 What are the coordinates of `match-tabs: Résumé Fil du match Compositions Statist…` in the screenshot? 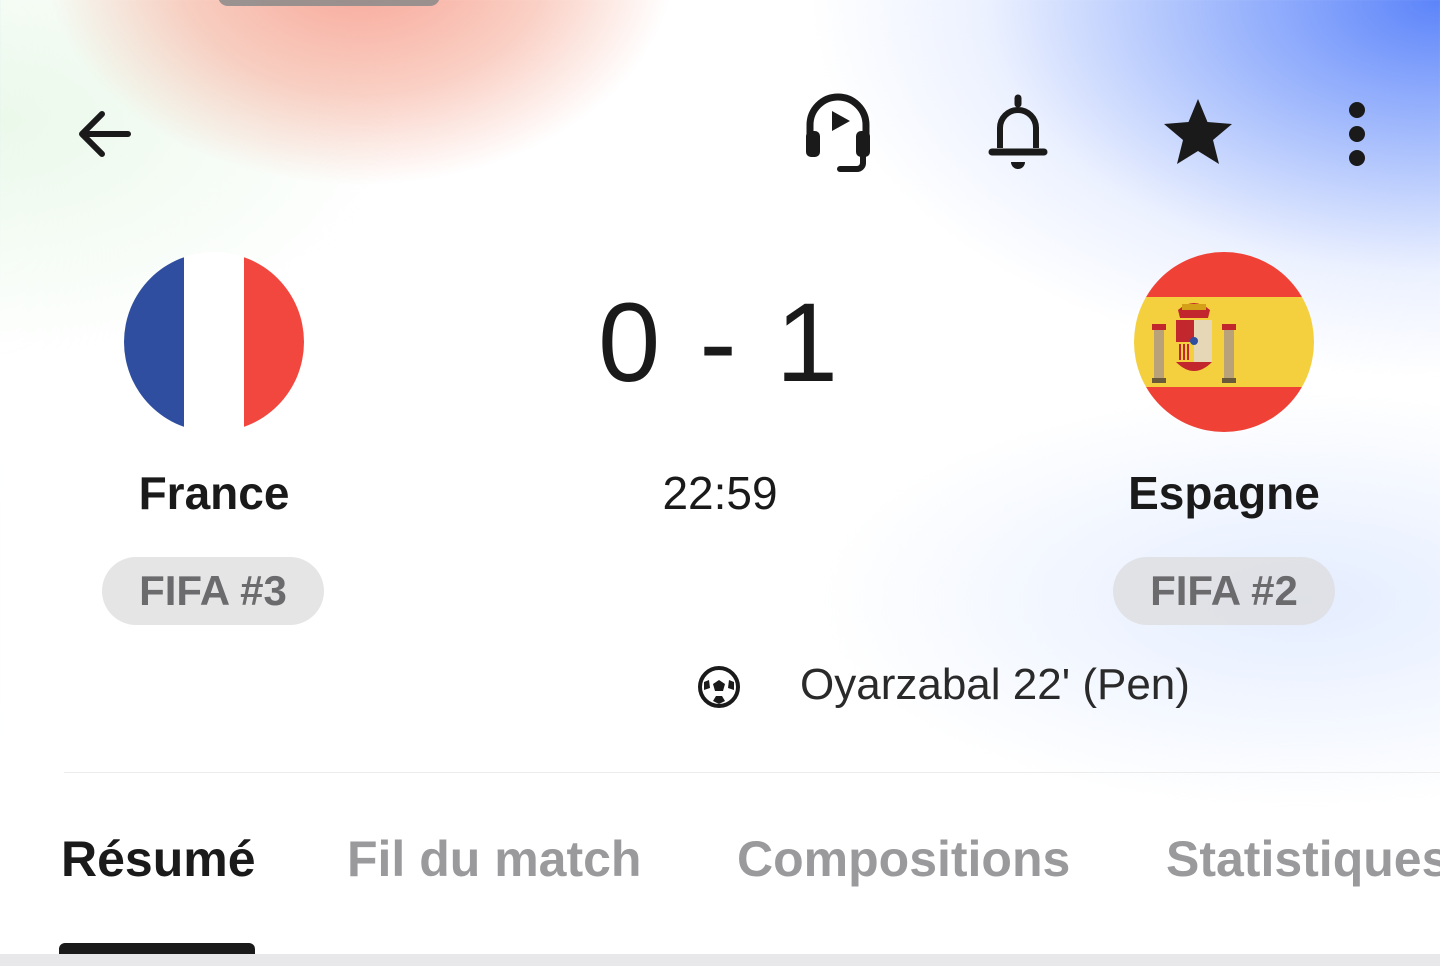 It's located at (720, 870).